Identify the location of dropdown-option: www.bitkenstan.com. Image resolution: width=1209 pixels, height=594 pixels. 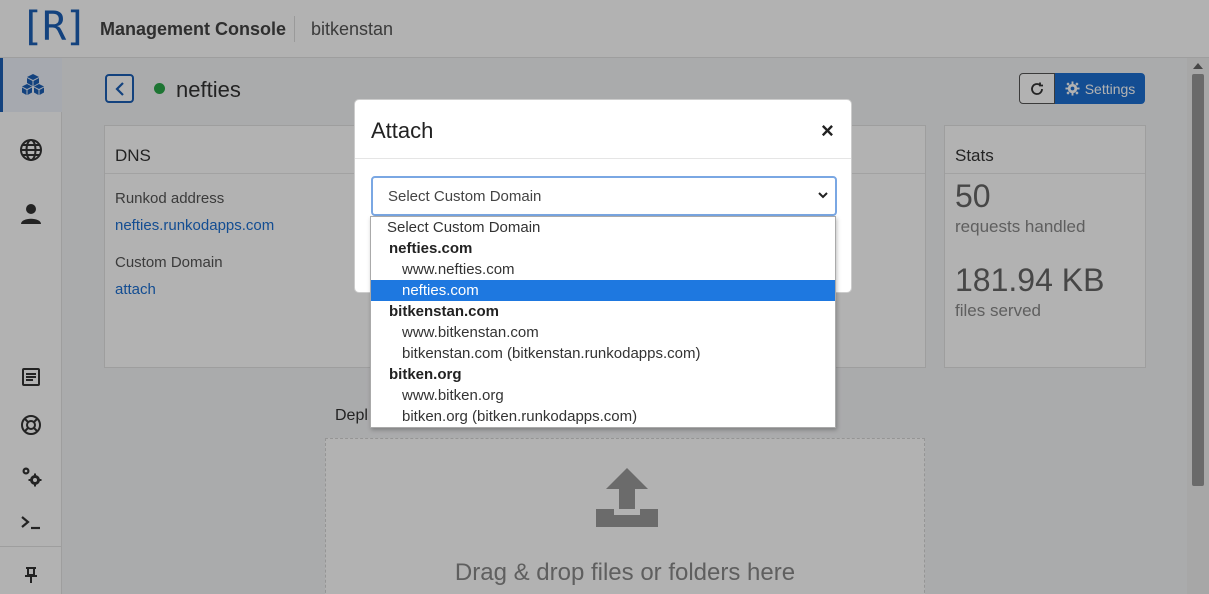
(603, 332).